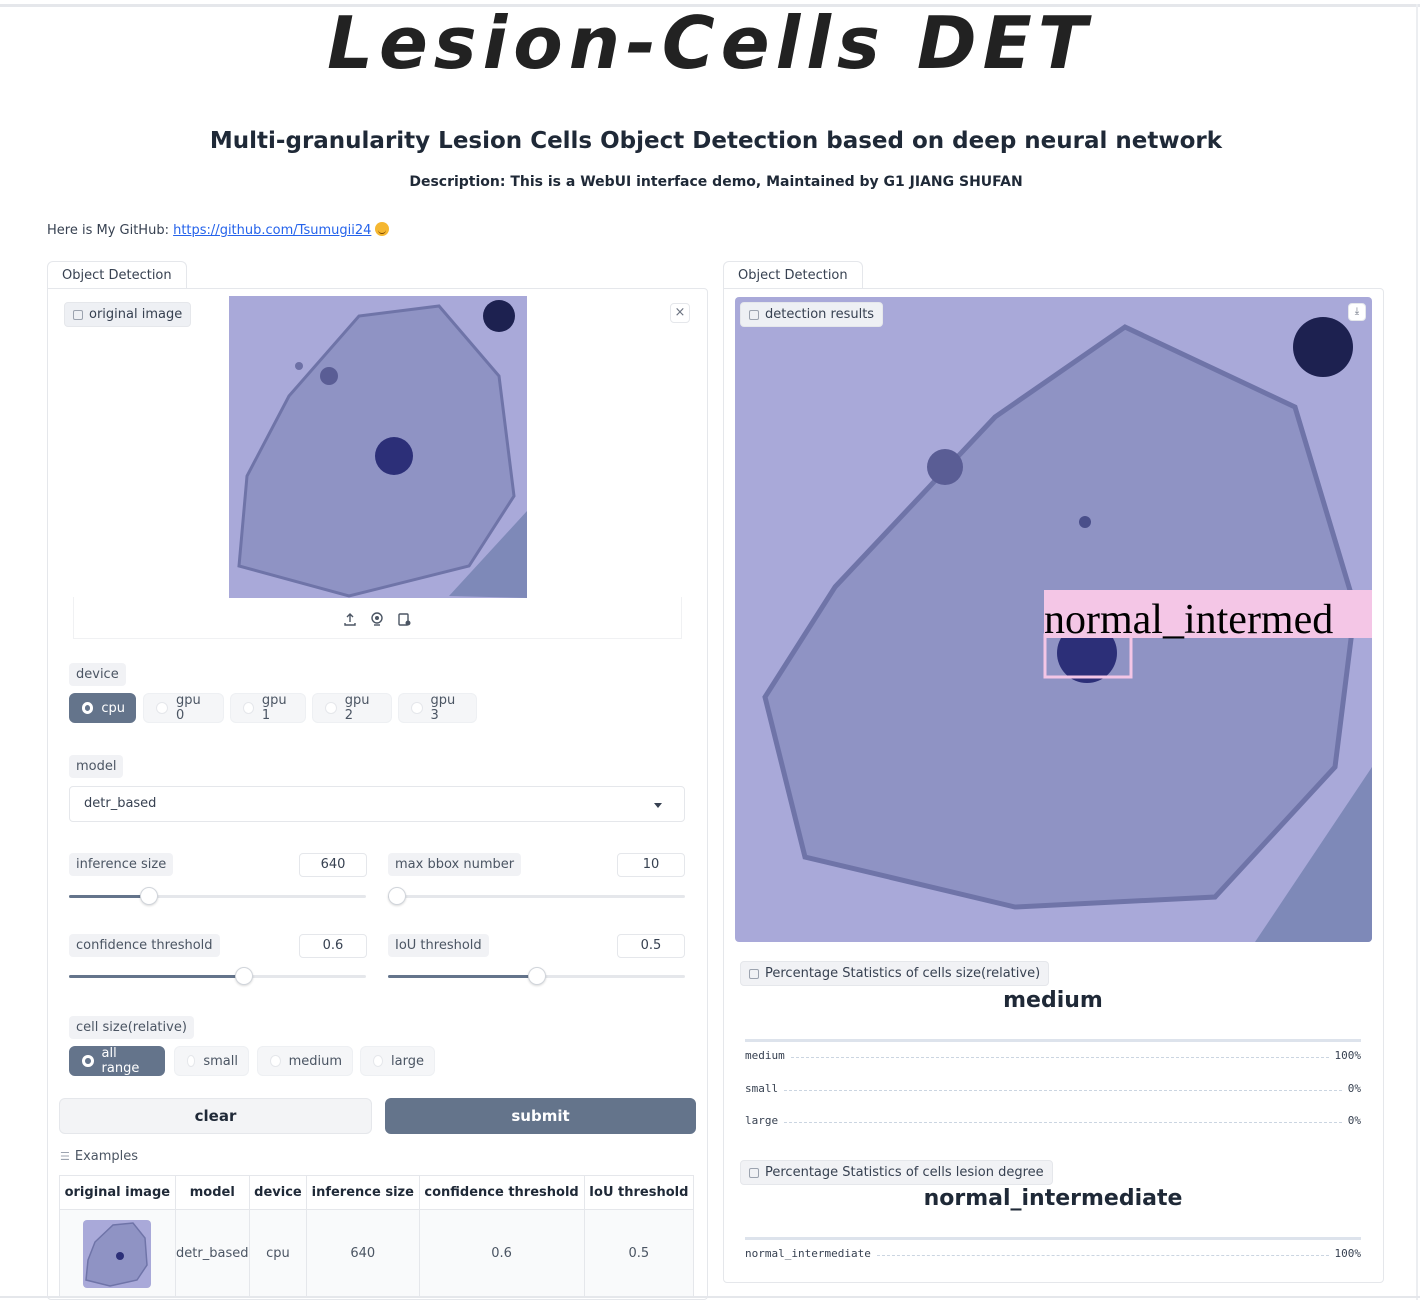  Describe the element at coordinates (639, 1253) in the screenshot. I see `example-iou: 0.5` at that location.